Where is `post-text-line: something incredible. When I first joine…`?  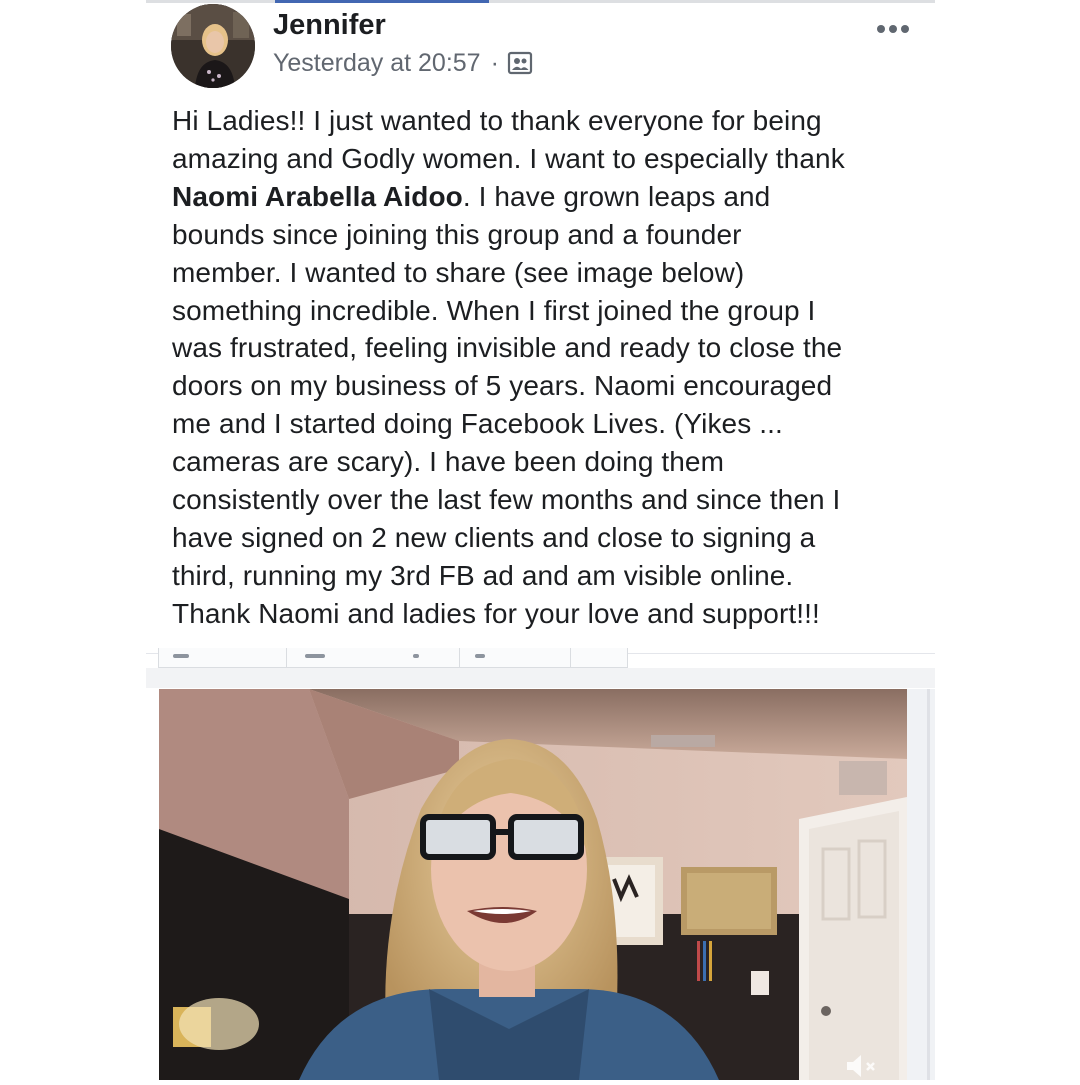
post-text-line: something incredible. When I first joine… is located at coordinates (494, 310).